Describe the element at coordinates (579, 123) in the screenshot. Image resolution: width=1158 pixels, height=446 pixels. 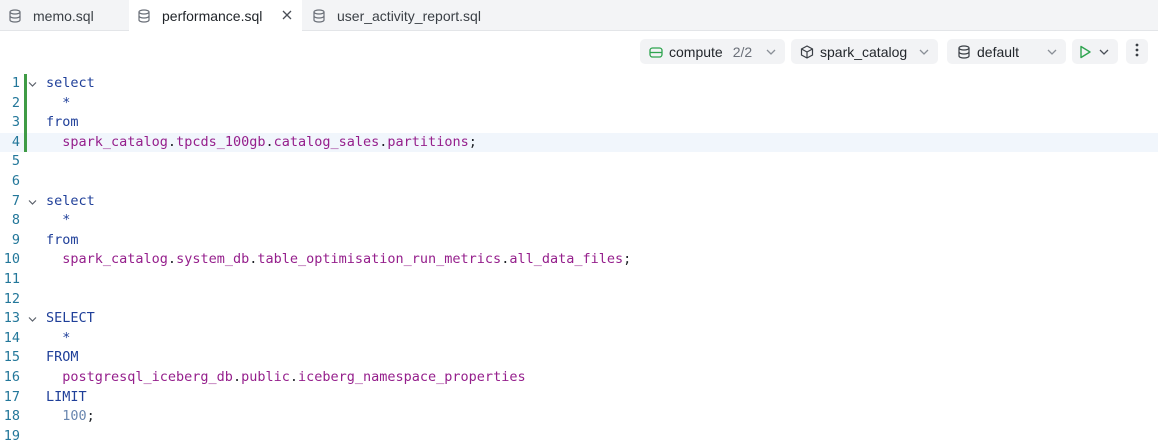
I see `code-line: 3 from` at that location.